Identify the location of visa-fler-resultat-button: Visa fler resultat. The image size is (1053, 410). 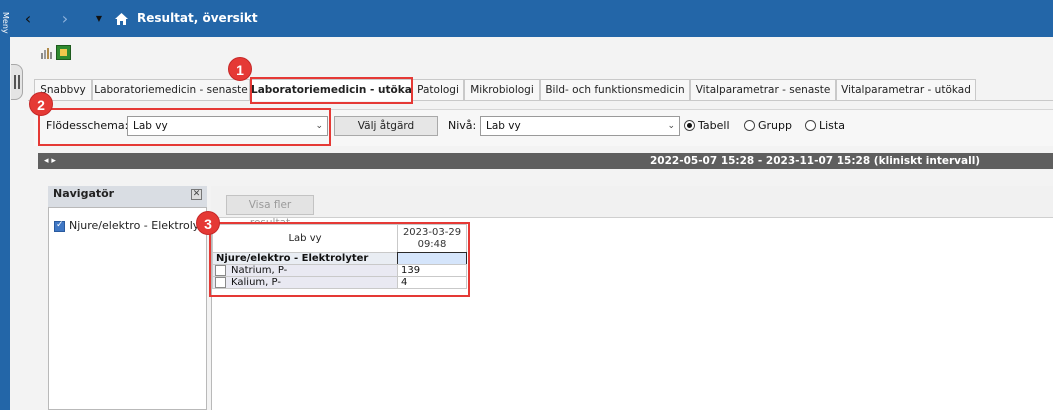
(270, 212).